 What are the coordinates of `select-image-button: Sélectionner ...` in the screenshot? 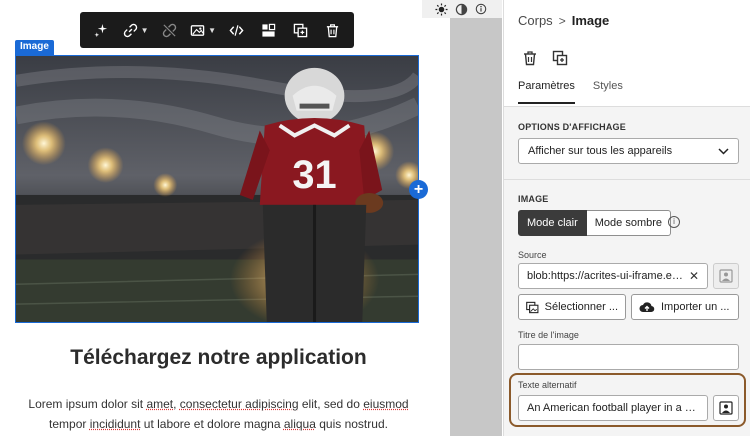 It's located at (572, 307).